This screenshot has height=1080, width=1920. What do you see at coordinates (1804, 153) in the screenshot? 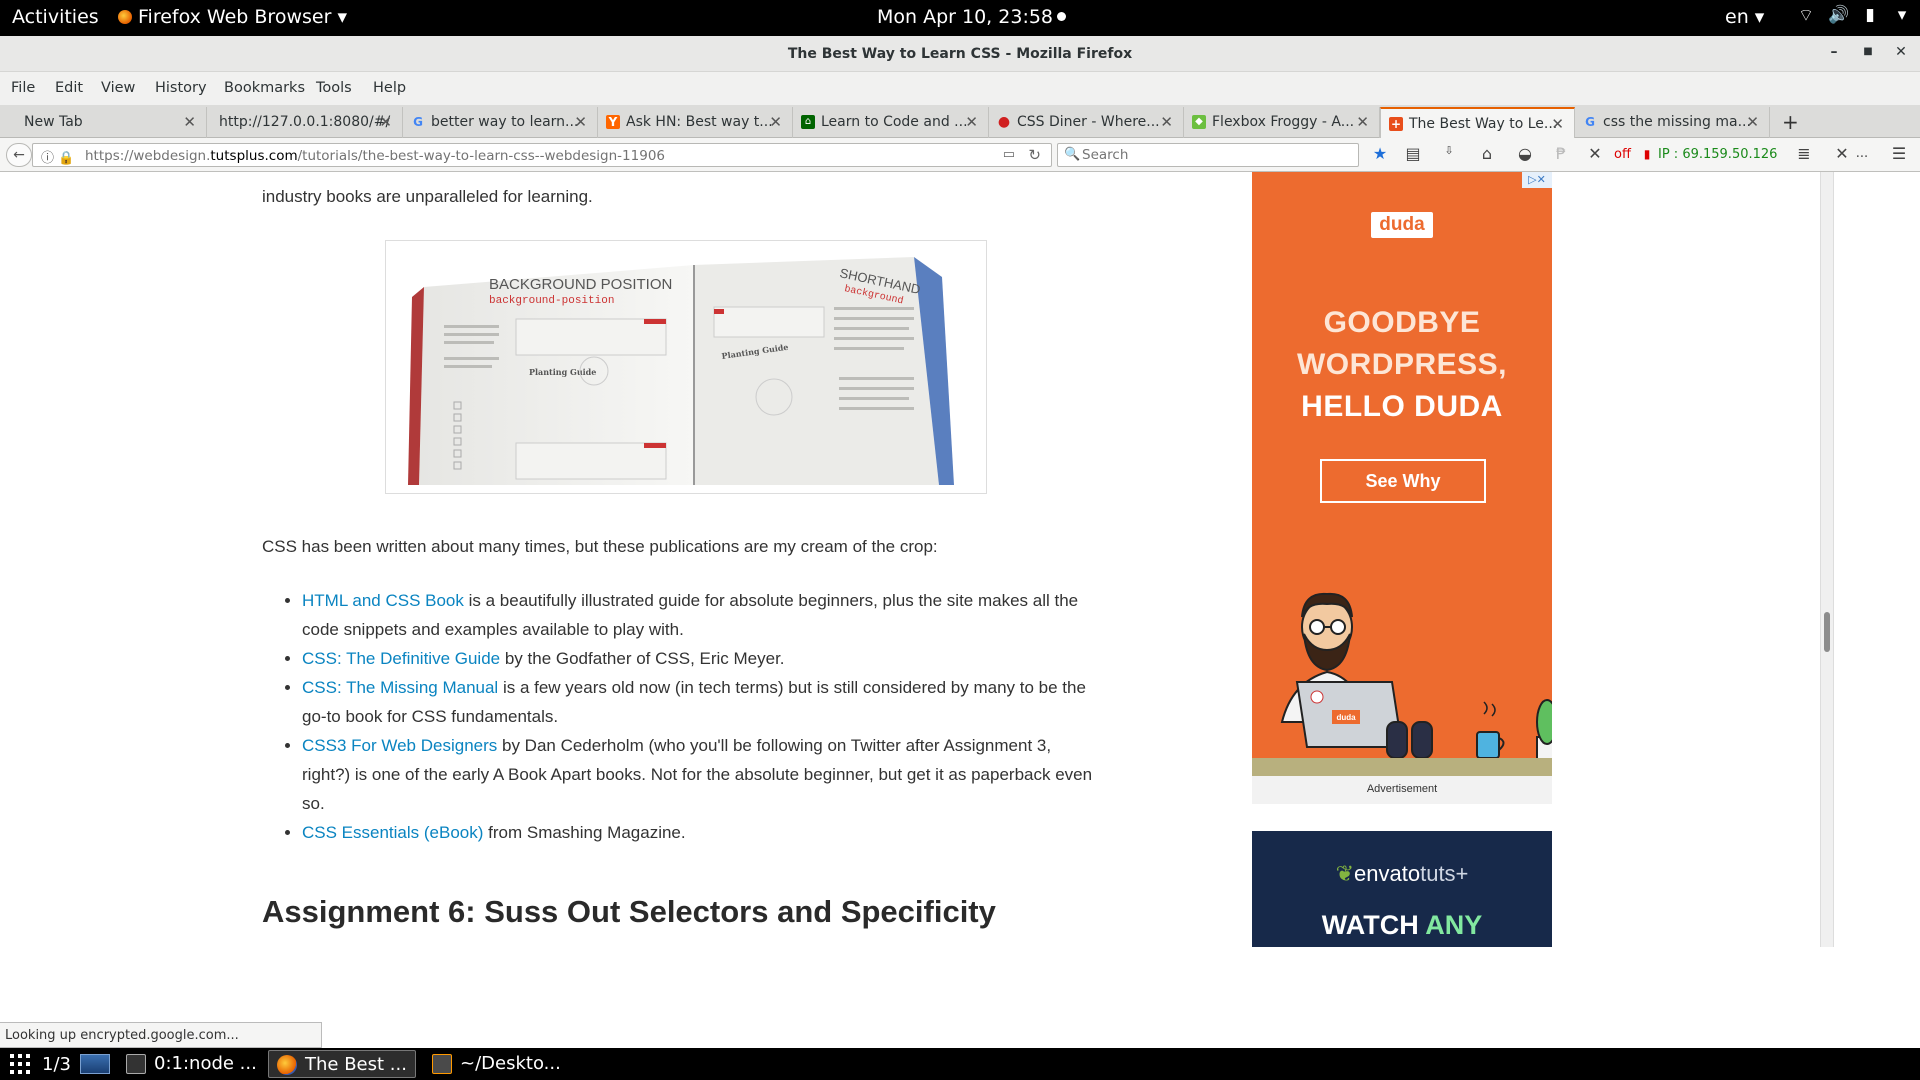
I see `sidebar-toggle-icon: ≣` at bounding box center [1804, 153].